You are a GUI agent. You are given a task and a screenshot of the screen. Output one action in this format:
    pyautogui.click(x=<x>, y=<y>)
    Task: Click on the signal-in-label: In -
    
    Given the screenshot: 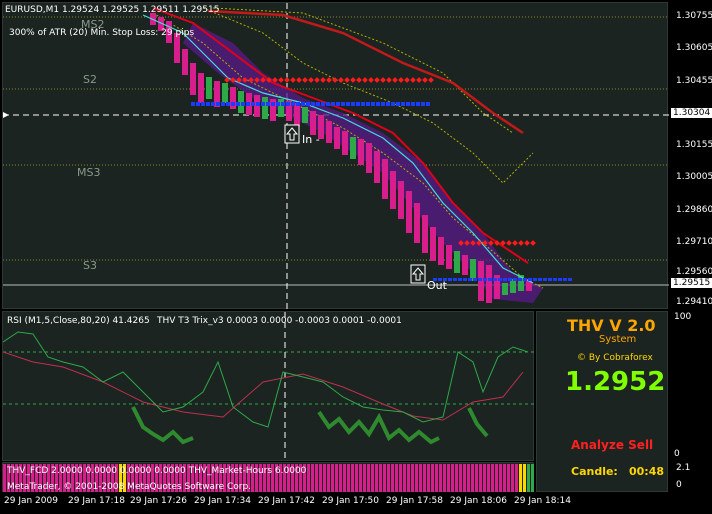 What is the action you would take?
    pyautogui.click(x=311, y=139)
    